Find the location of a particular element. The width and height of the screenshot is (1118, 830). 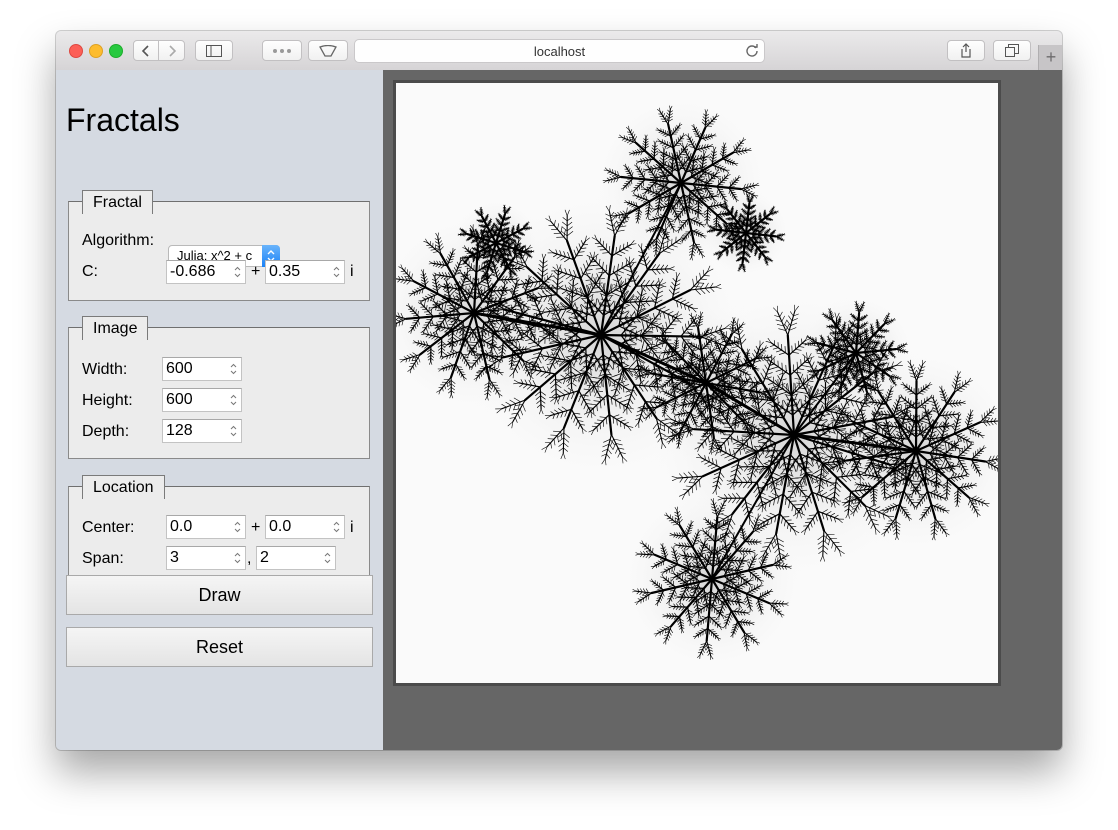

minimize-window-button is located at coordinates (96, 51).